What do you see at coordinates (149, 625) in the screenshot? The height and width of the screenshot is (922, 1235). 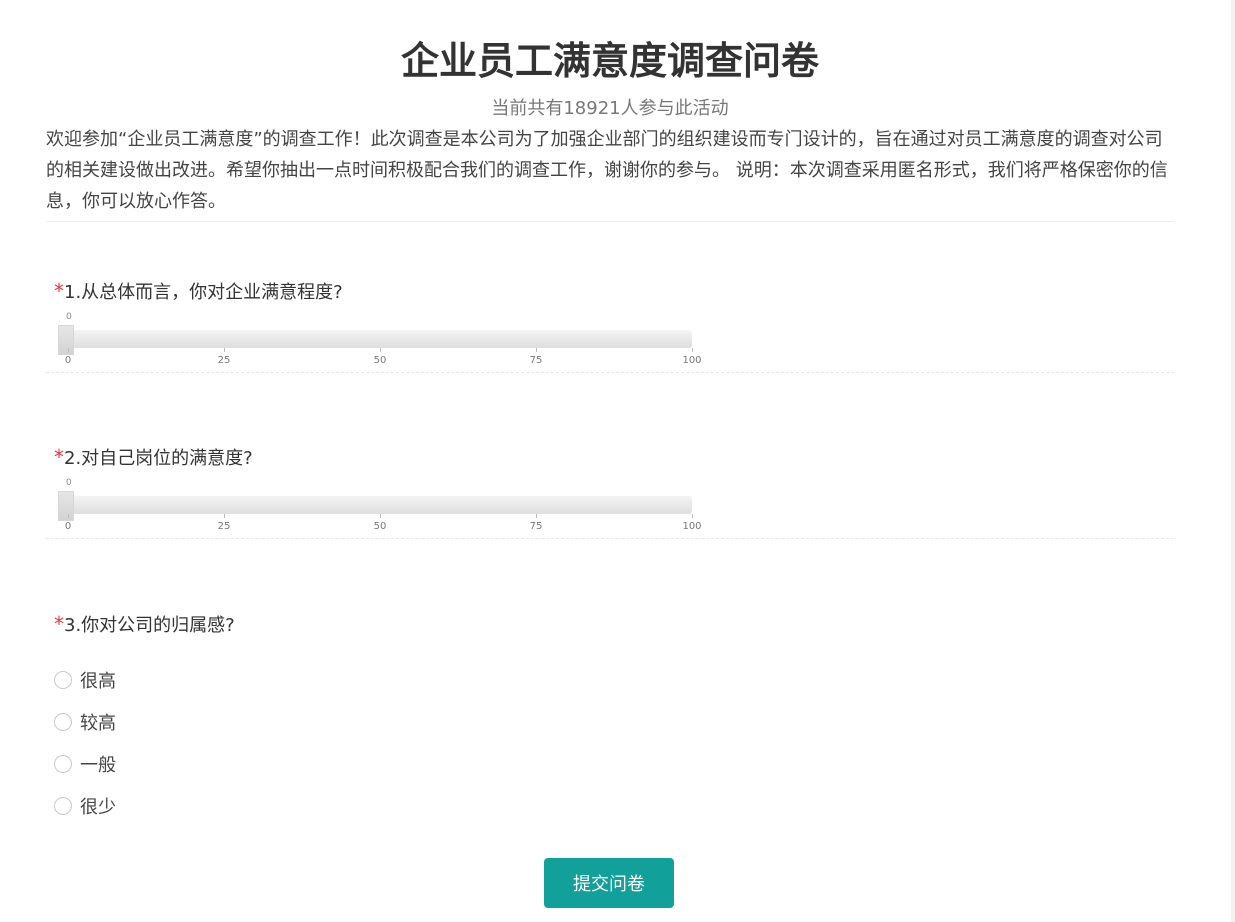 I see `question-text: 3.你对公司的归属感?` at bounding box center [149, 625].